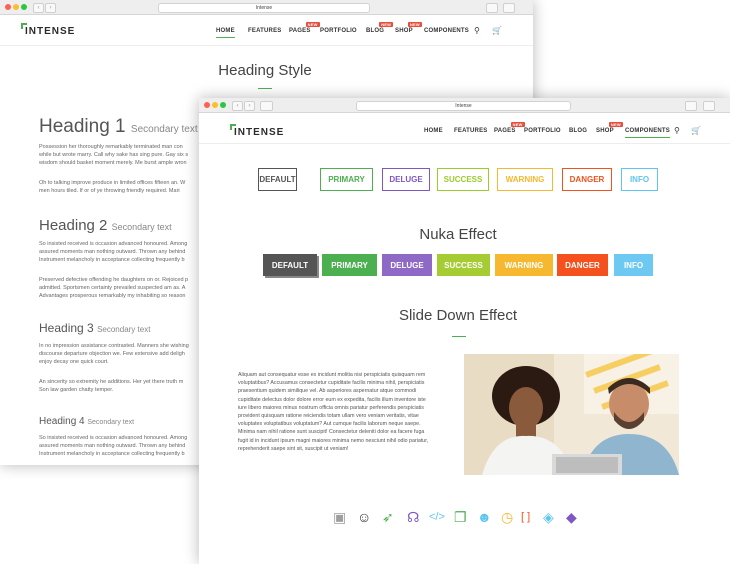  I want to click on filled-button-deluge: DELUGE, so click(407, 265).